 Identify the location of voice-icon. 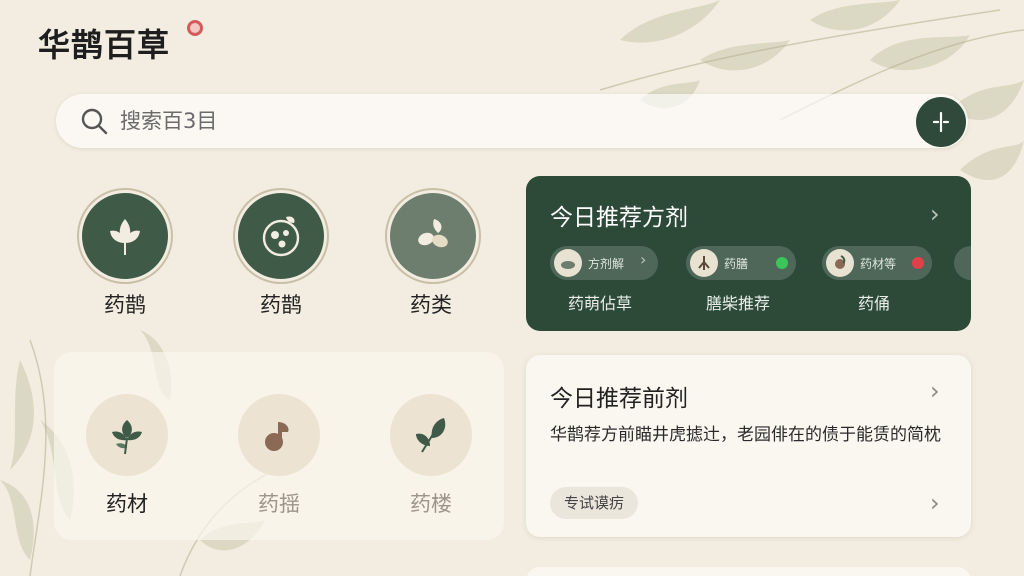
(941, 122).